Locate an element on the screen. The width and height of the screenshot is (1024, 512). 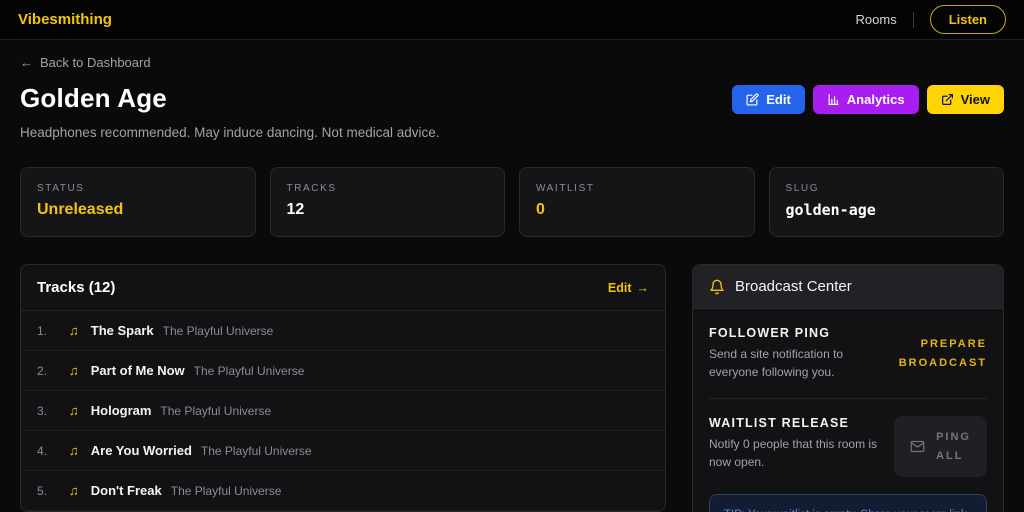
track-row: 3. ♫ Hologram The Playful Universe is located at coordinates (343, 411).